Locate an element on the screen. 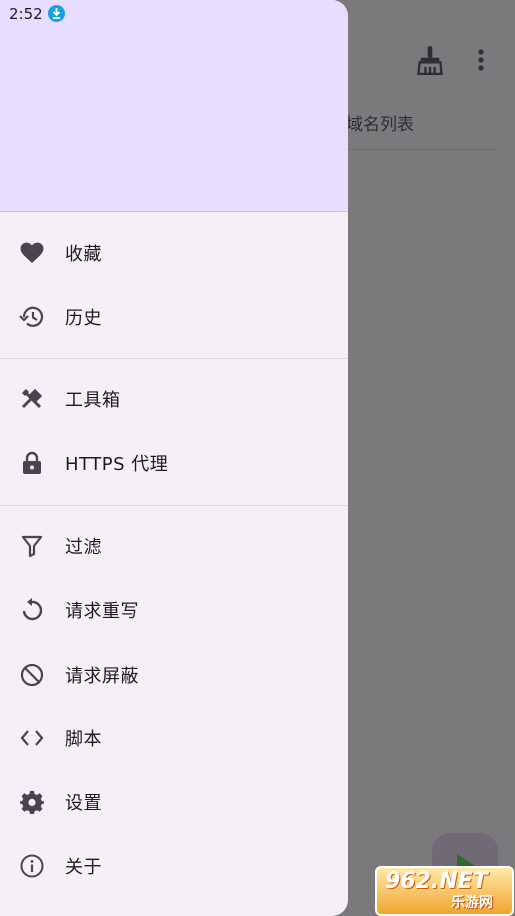 The width and height of the screenshot is (515, 916). menu-item-toolbox: 工具箱 is located at coordinates (174, 399).